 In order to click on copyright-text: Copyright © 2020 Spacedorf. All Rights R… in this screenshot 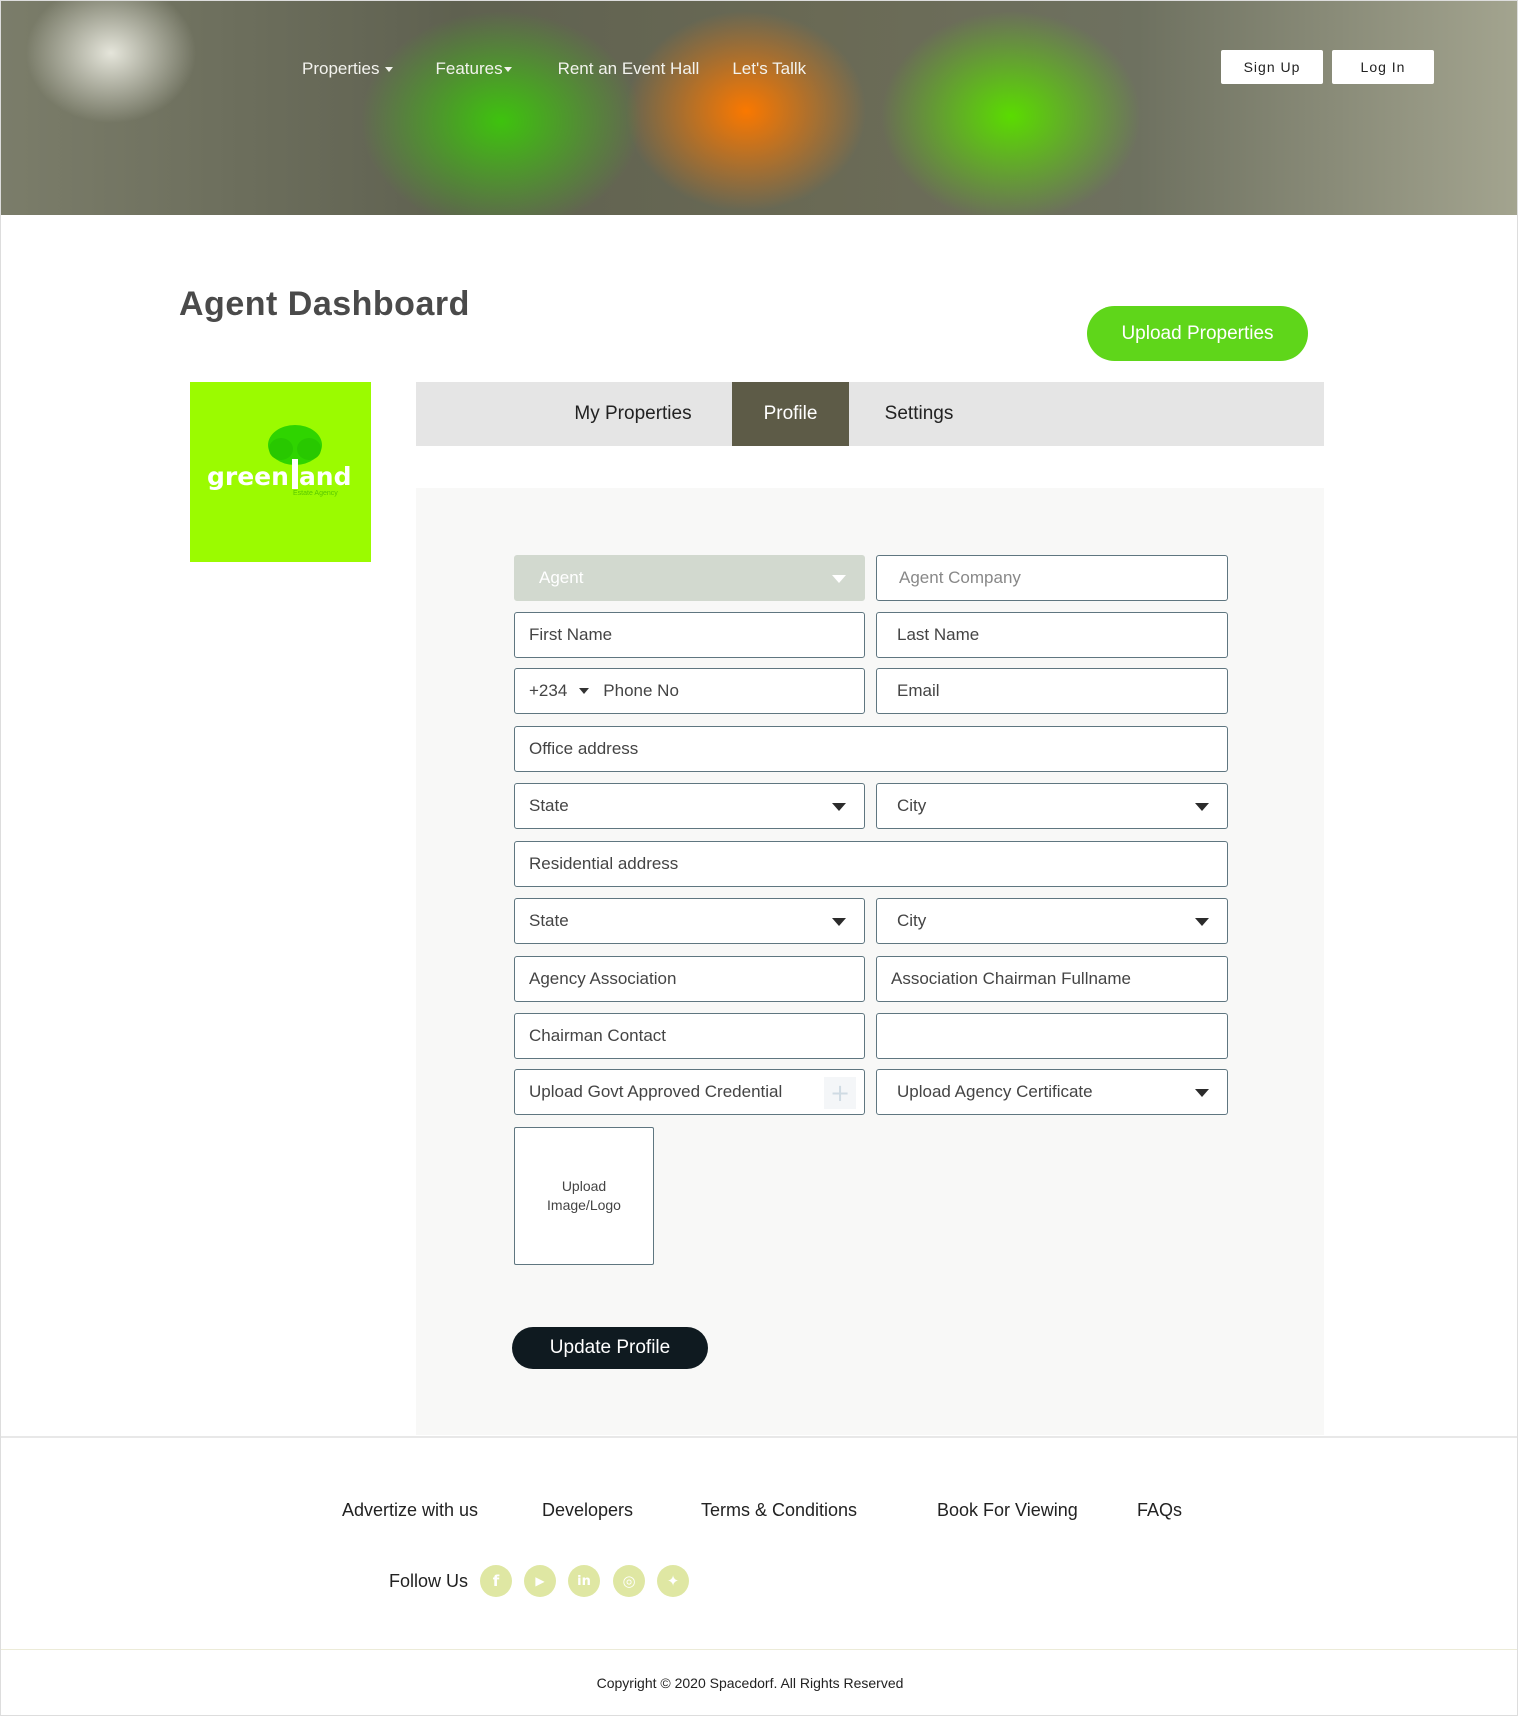, I will do `click(750, 1683)`.